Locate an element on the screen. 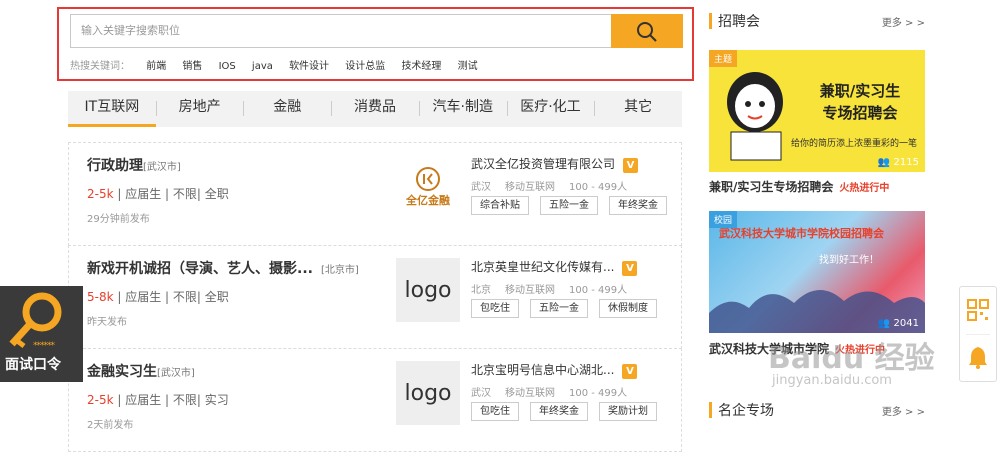 The width and height of the screenshot is (1000, 452). job-requirements: | 应届生 | 不限| 全职 is located at coordinates (171, 297).